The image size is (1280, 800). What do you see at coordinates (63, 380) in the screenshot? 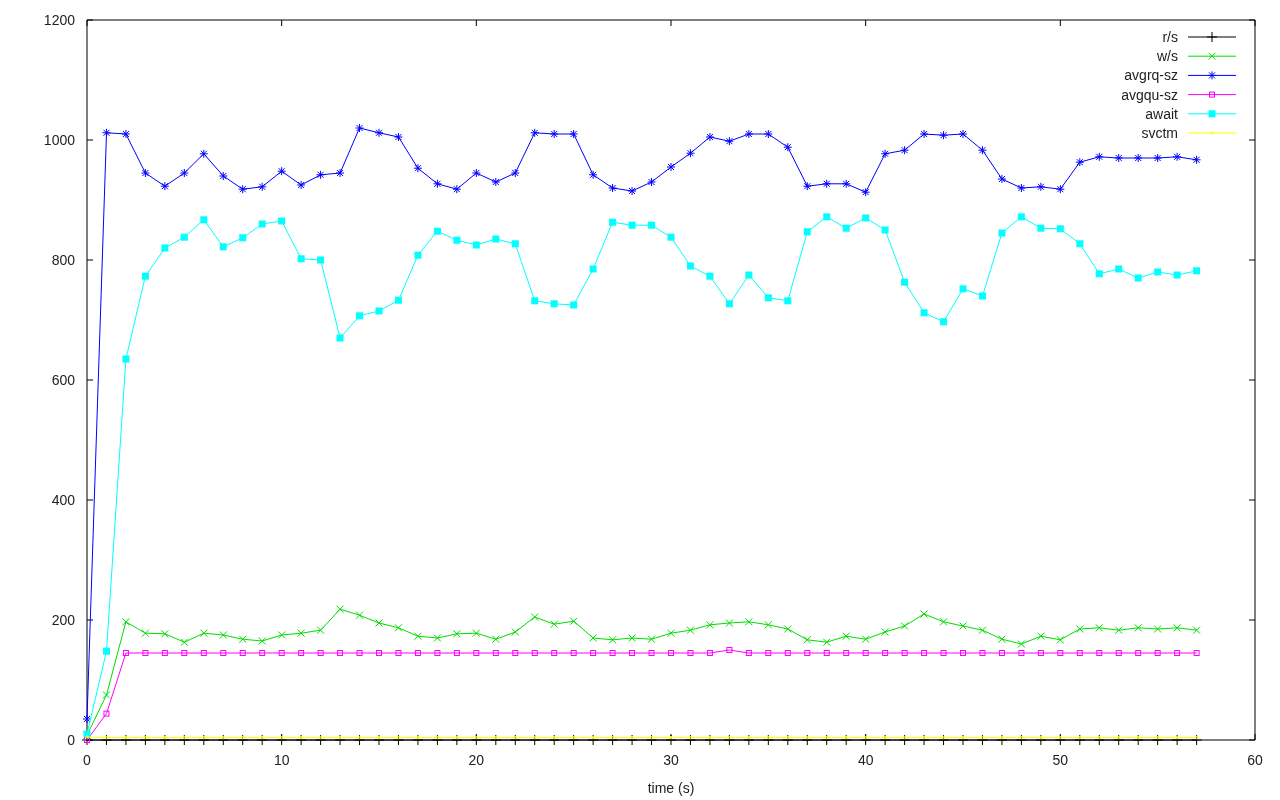
I see `tick-label: 600` at bounding box center [63, 380].